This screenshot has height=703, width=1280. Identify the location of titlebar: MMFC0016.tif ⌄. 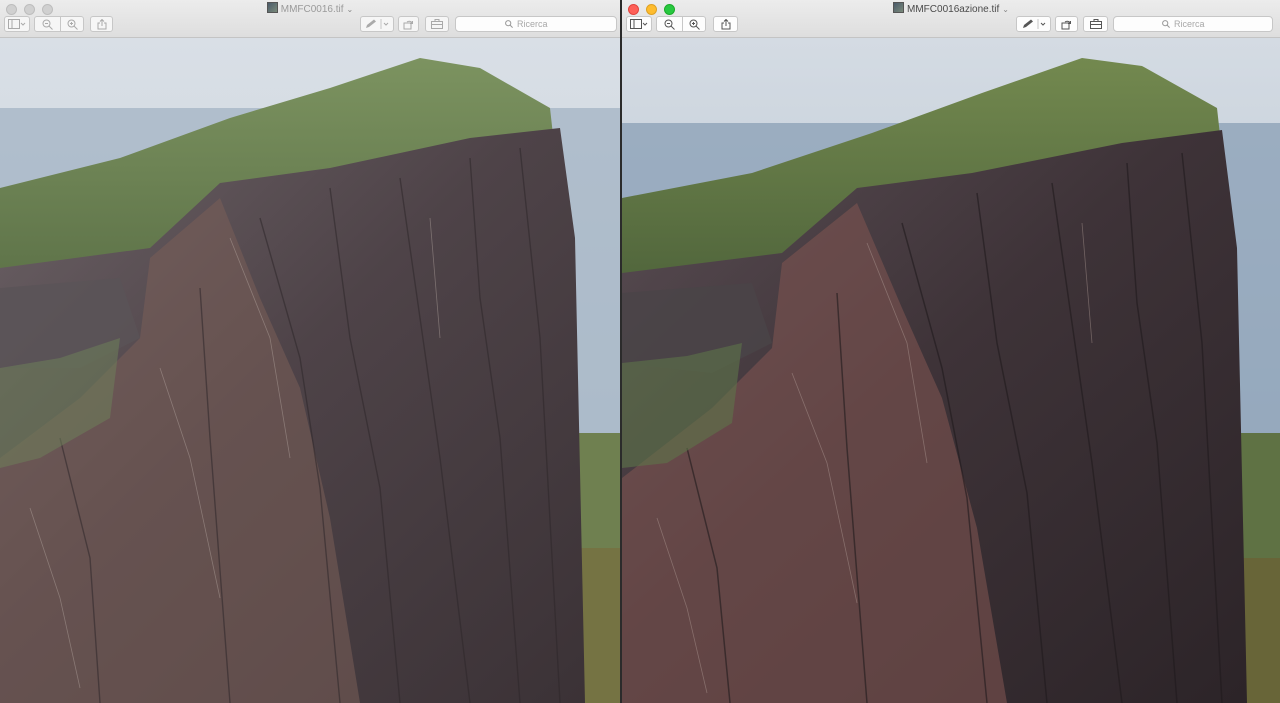
(310, 19).